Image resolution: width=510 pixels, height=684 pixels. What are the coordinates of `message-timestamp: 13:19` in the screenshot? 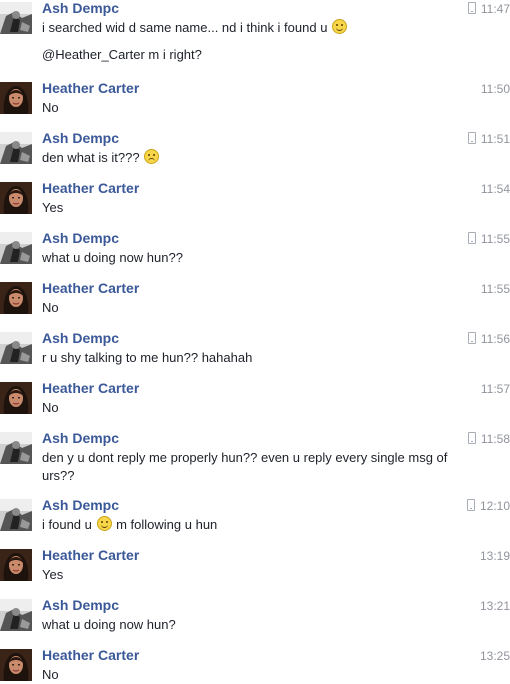 It's located at (480, 556).